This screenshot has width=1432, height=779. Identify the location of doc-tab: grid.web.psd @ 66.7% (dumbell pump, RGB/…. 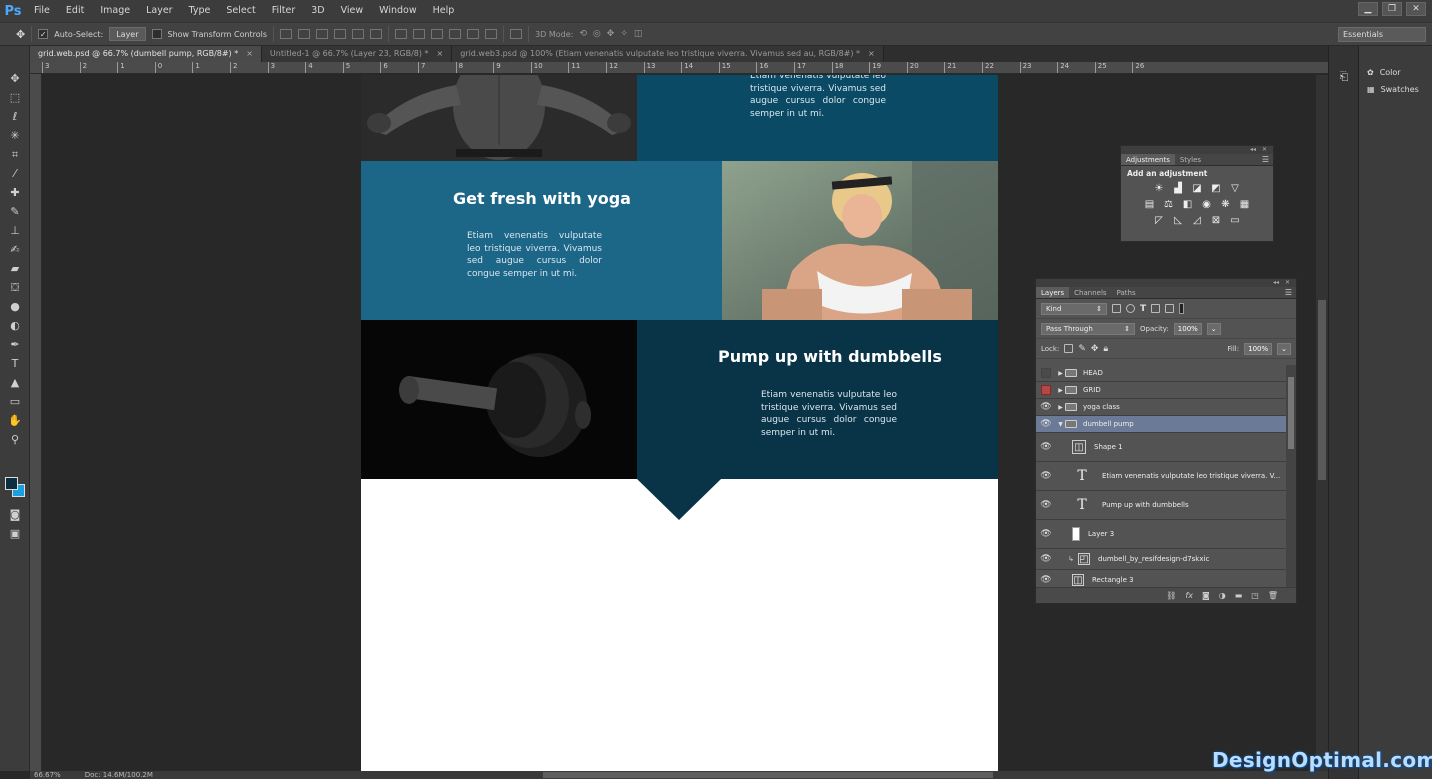
(146, 54).